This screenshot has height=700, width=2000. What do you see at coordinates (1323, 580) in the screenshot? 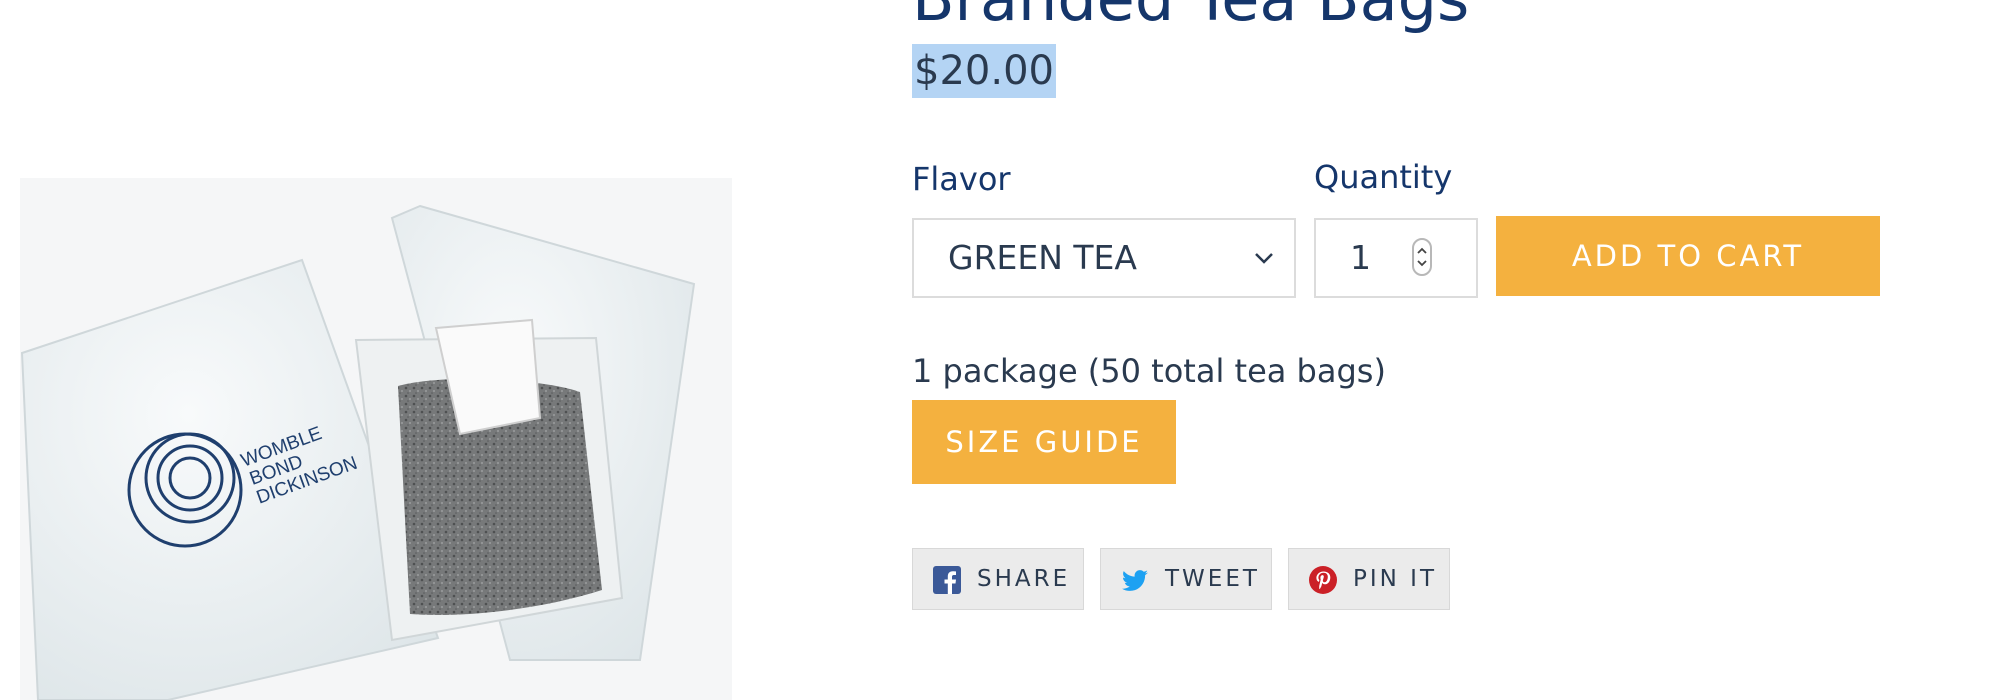
I see `pinterest-icon` at bounding box center [1323, 580].